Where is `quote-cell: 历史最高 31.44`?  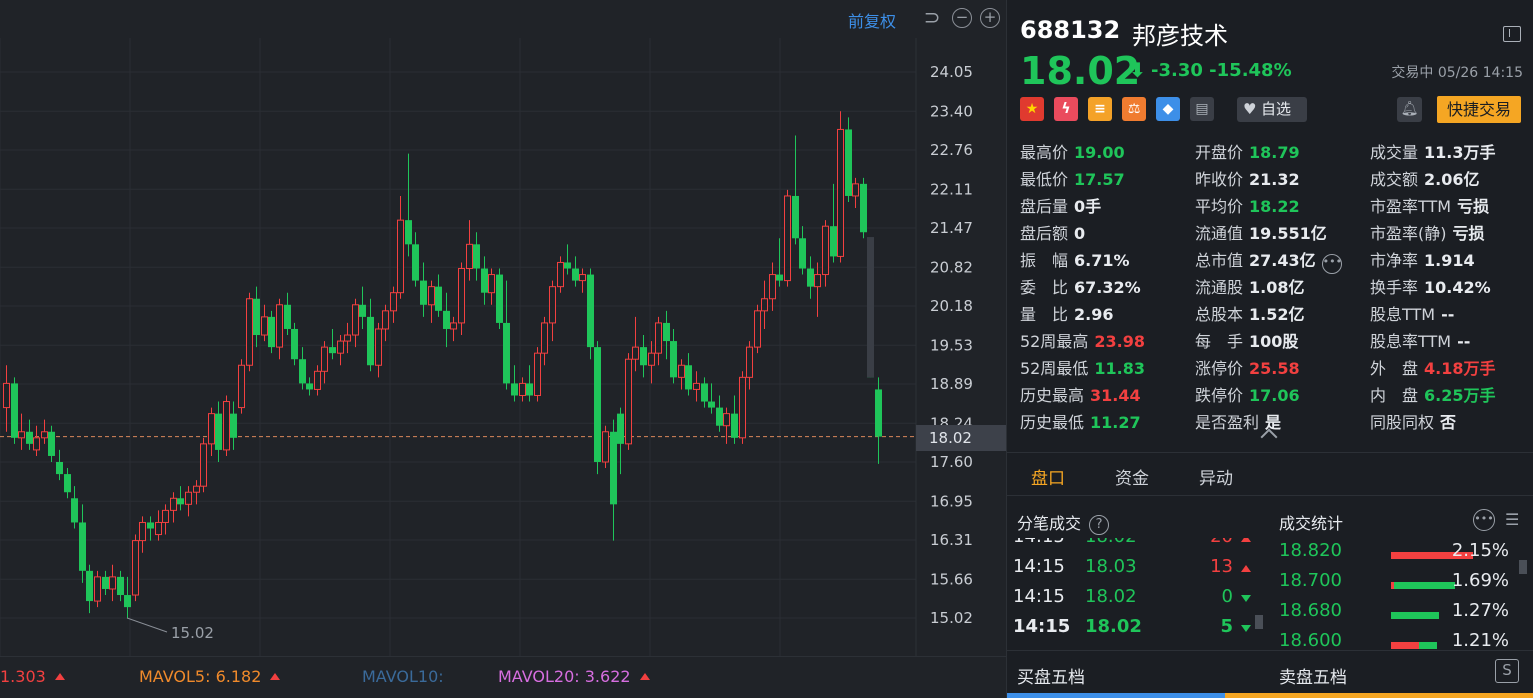
quote-cell: 历史最高 31.44 is located at coordinates (1080, 395).